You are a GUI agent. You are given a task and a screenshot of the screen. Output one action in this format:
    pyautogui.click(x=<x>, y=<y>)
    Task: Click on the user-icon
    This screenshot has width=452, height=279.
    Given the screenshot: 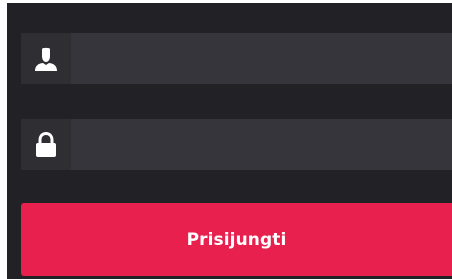 What is the action you would take?
    pyautogui.click(x=46, y=58)
    